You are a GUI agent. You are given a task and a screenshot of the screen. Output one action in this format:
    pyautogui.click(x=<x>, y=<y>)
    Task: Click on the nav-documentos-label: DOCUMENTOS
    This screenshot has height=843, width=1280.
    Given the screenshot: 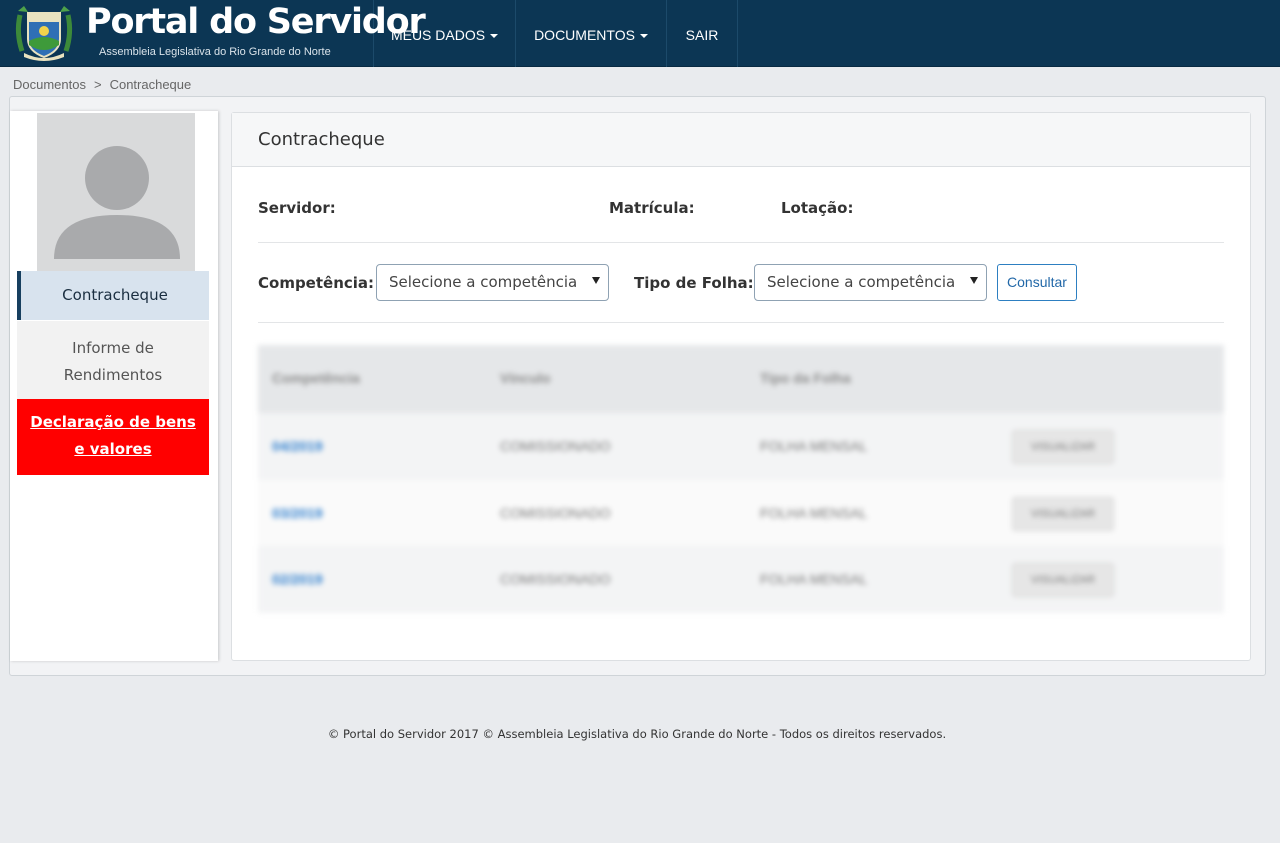 What is the action you would take?
    pyautogui.click(x=584, y=35)
    